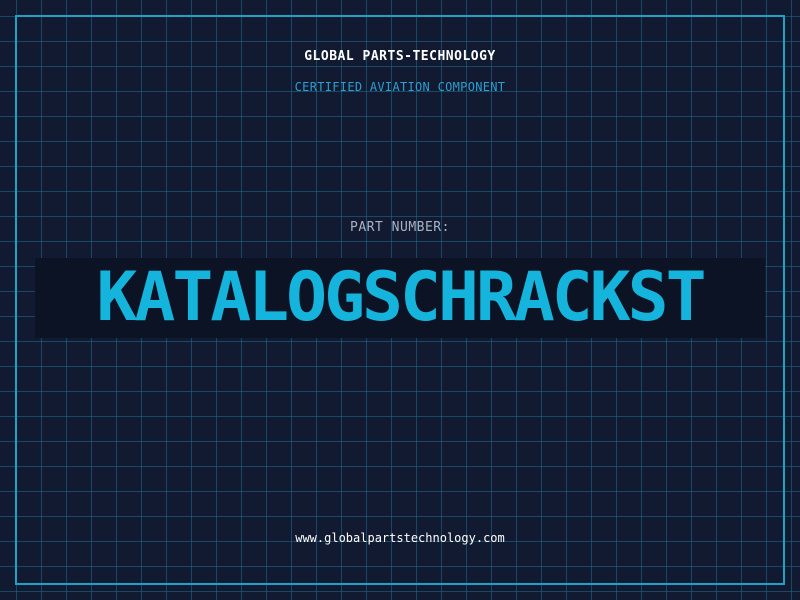 This screenshot has width=800, height=600. I want to click on part-number-value: KATALOGSCHRACKST, so click(401, 297).